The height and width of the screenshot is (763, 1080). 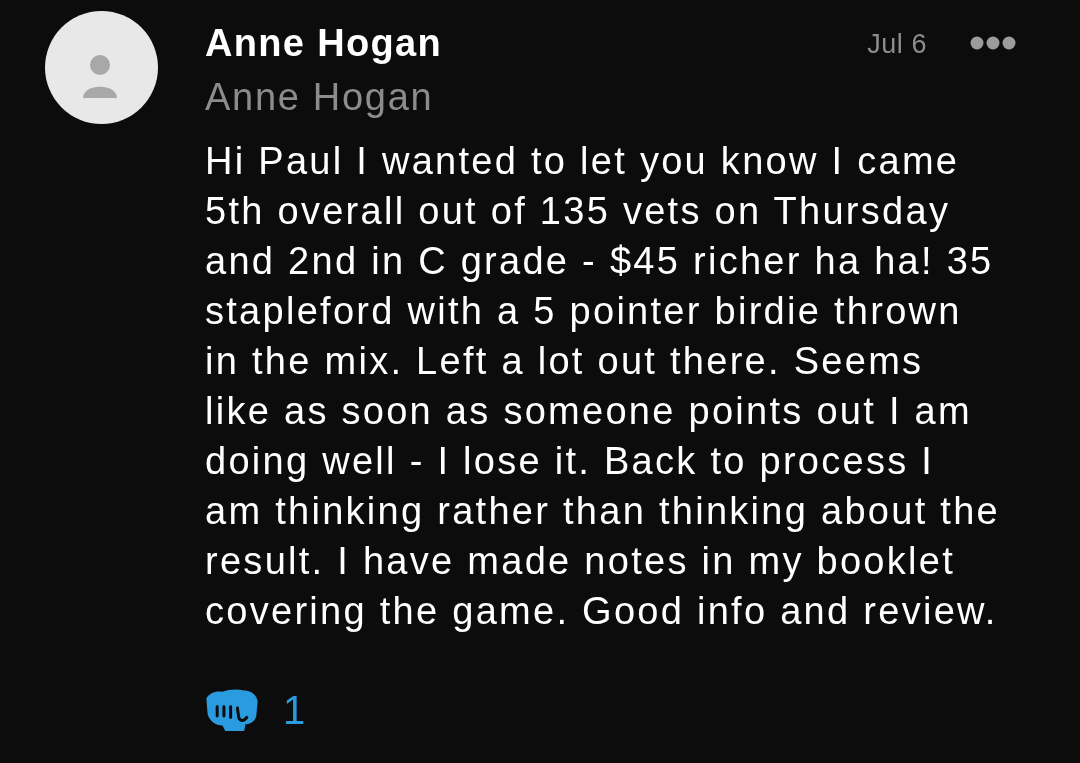 I want to click on avatar-icon, so click(x=101, y=67).